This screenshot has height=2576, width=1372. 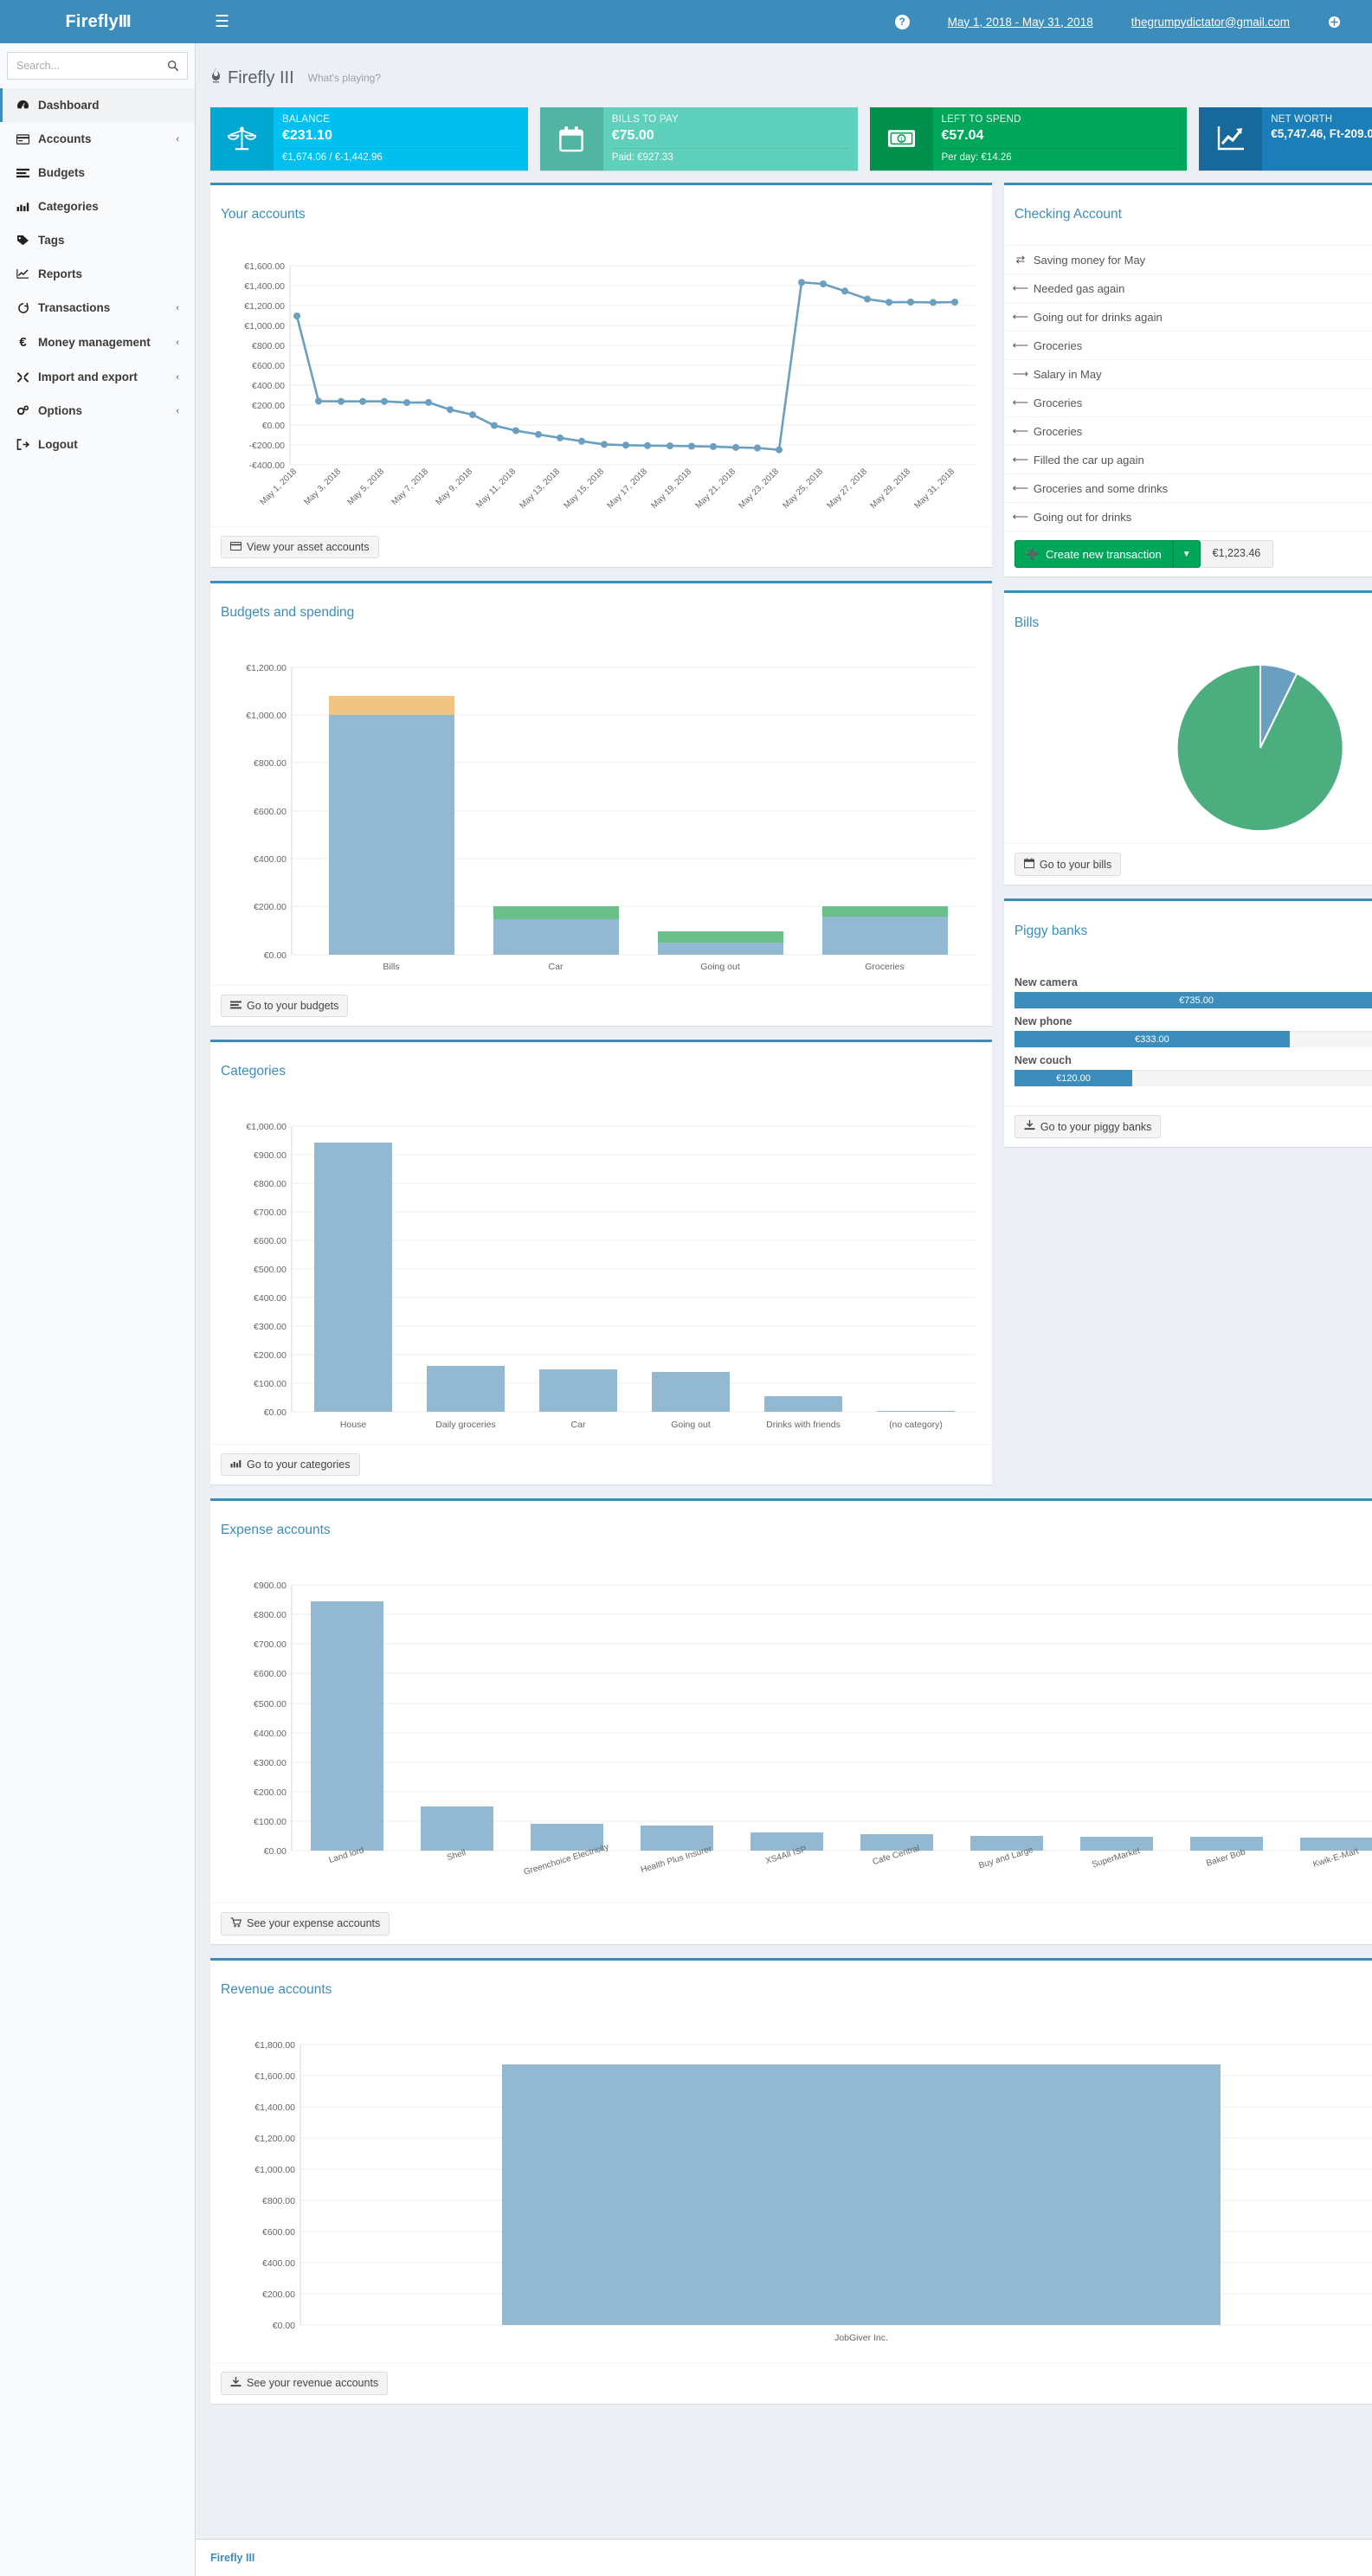 I want to click on plus-icon: ➕, so click(x=1032, y=554).